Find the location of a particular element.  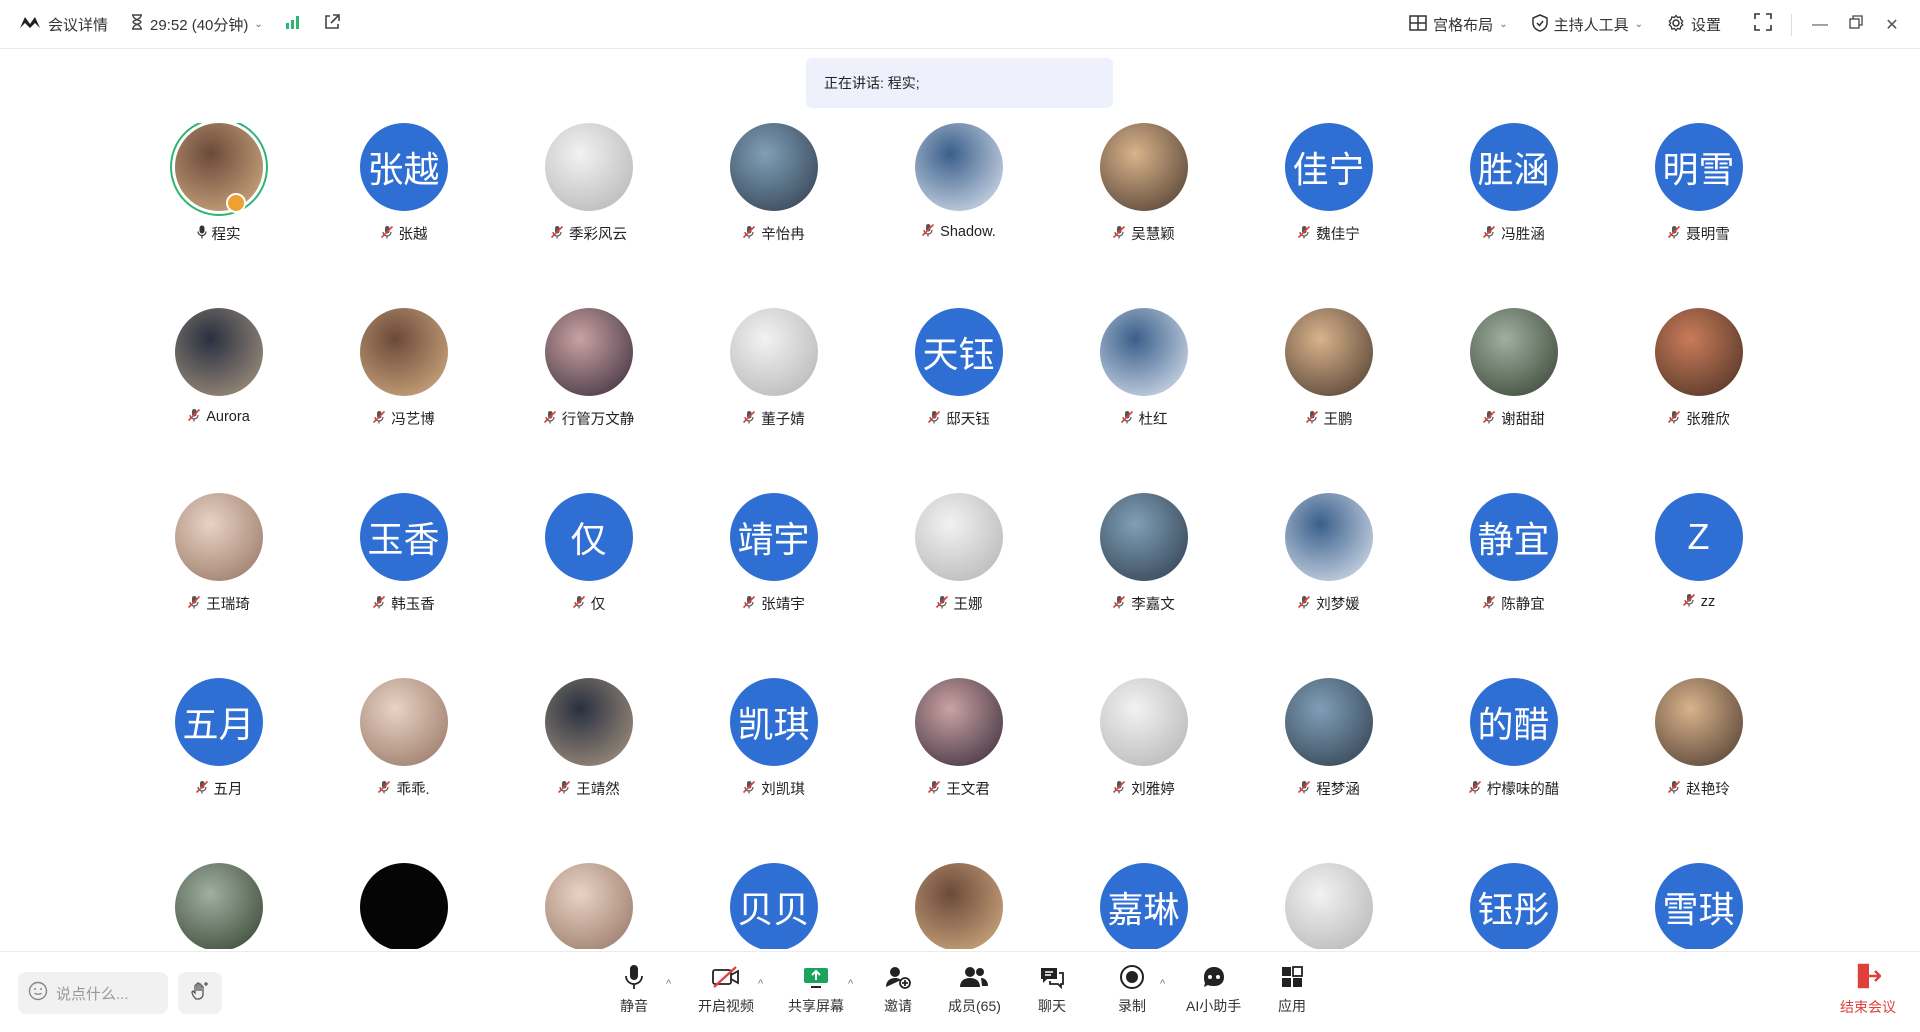

fullscreen-button is located at coordinates (1763, 24).